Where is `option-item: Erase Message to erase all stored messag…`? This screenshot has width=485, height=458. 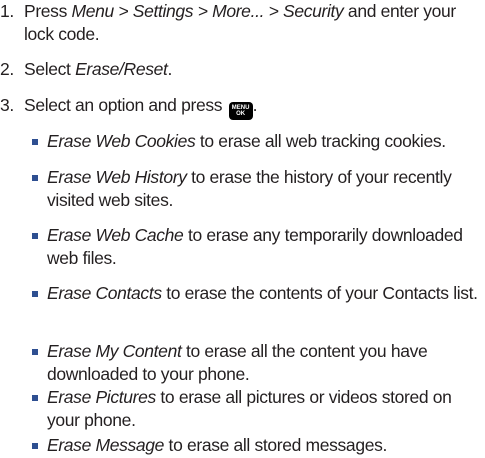
option-item: Erase Message to erase all stored messag… is located at coordinates (257, 445).